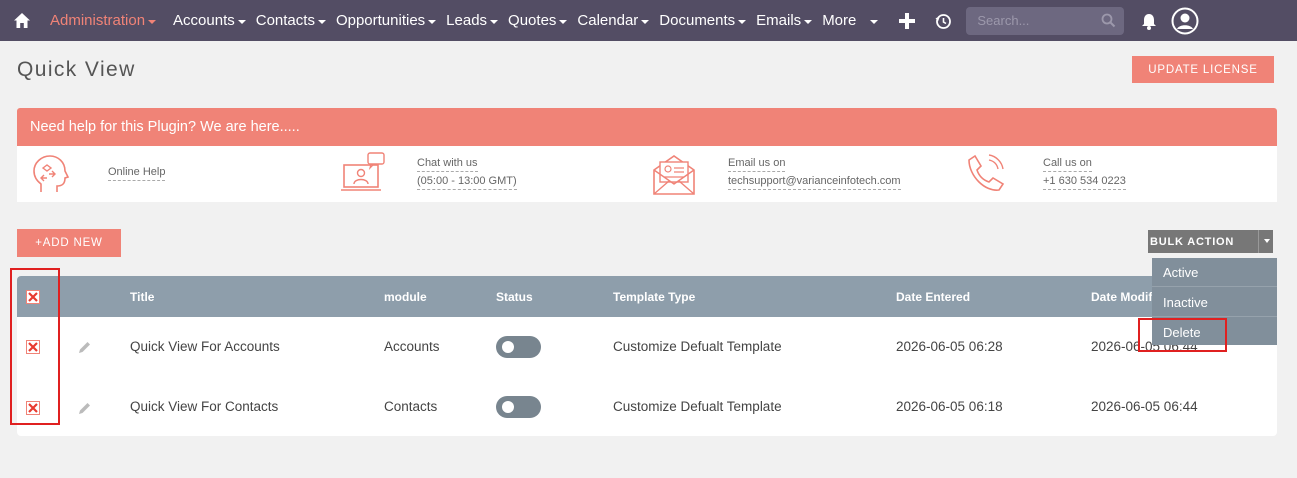  What do you see at coordinates (1214, 302) in the screenshot?
I see `menu-item-inactive: Inactive` at bounding box center [1214, 302].